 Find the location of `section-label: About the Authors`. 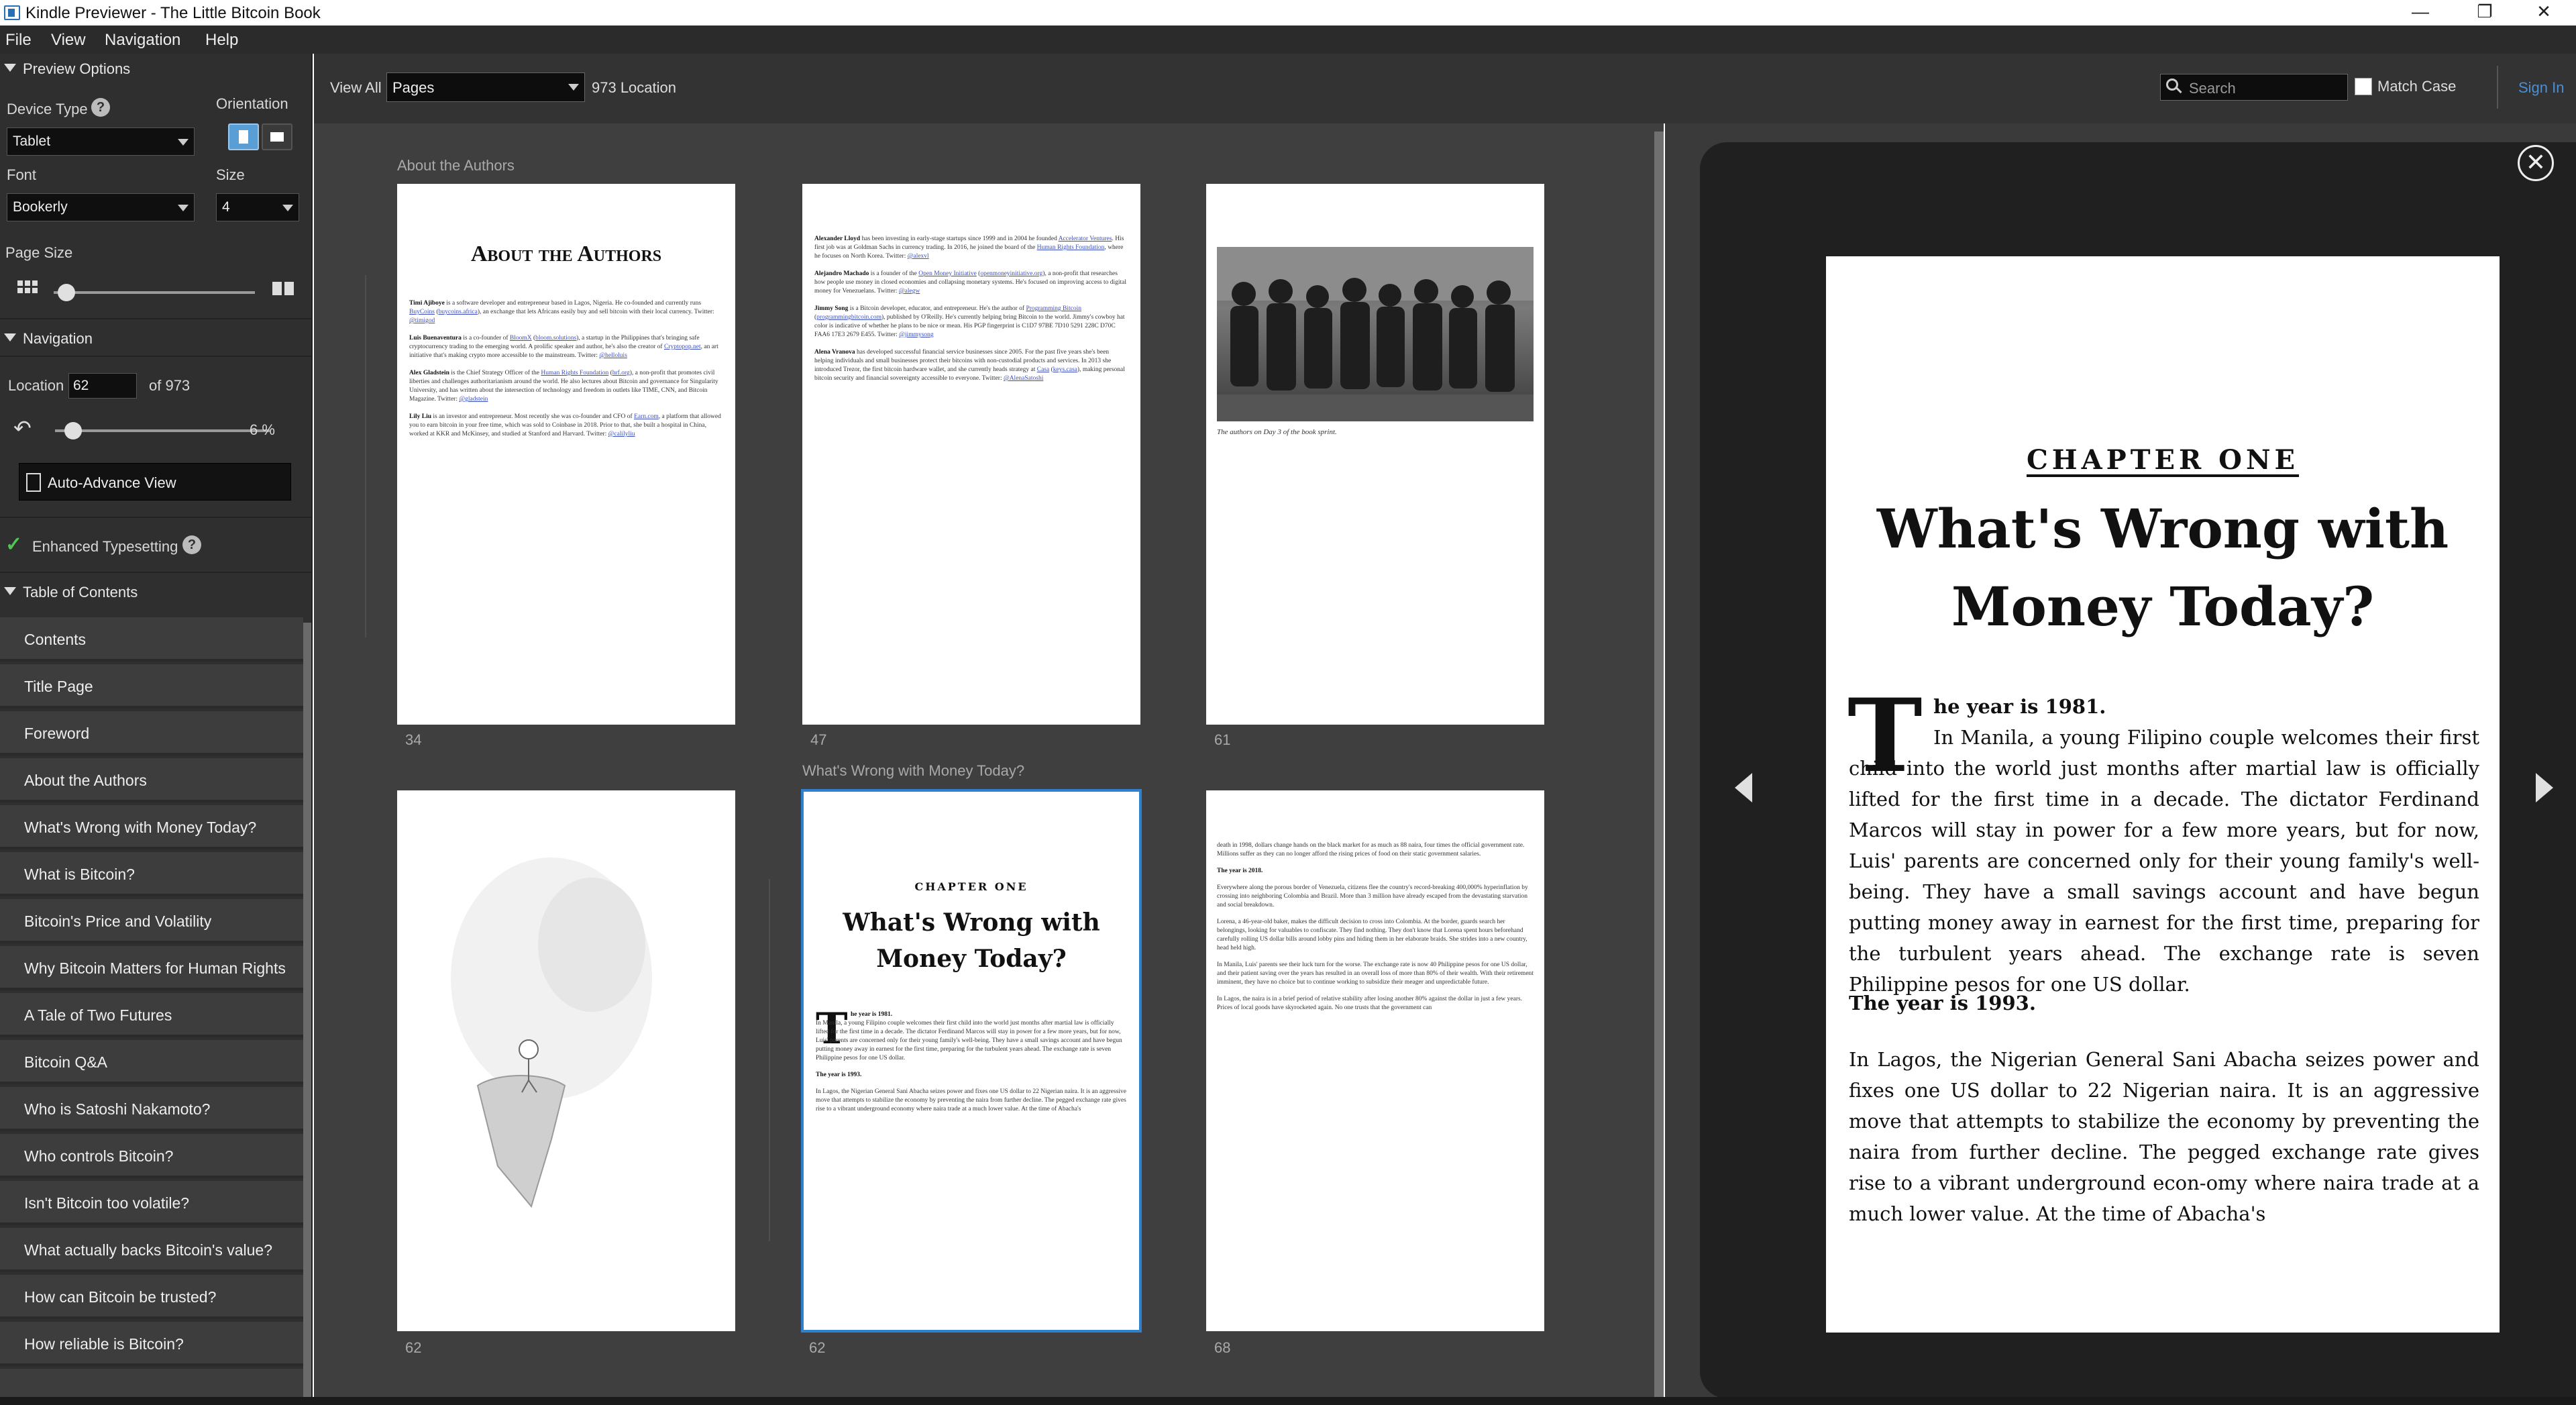

section-label: About the Authors is located at coordinates (456, 165).